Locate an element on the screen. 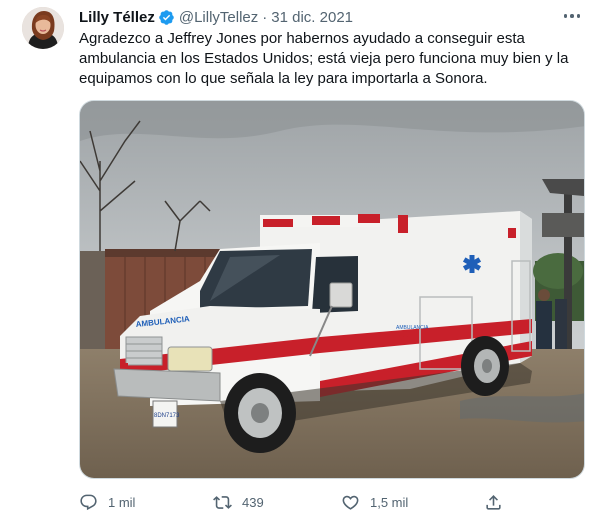 This screenshot has height=529, width=597. author-avatar is located at coordinates (43, 28).